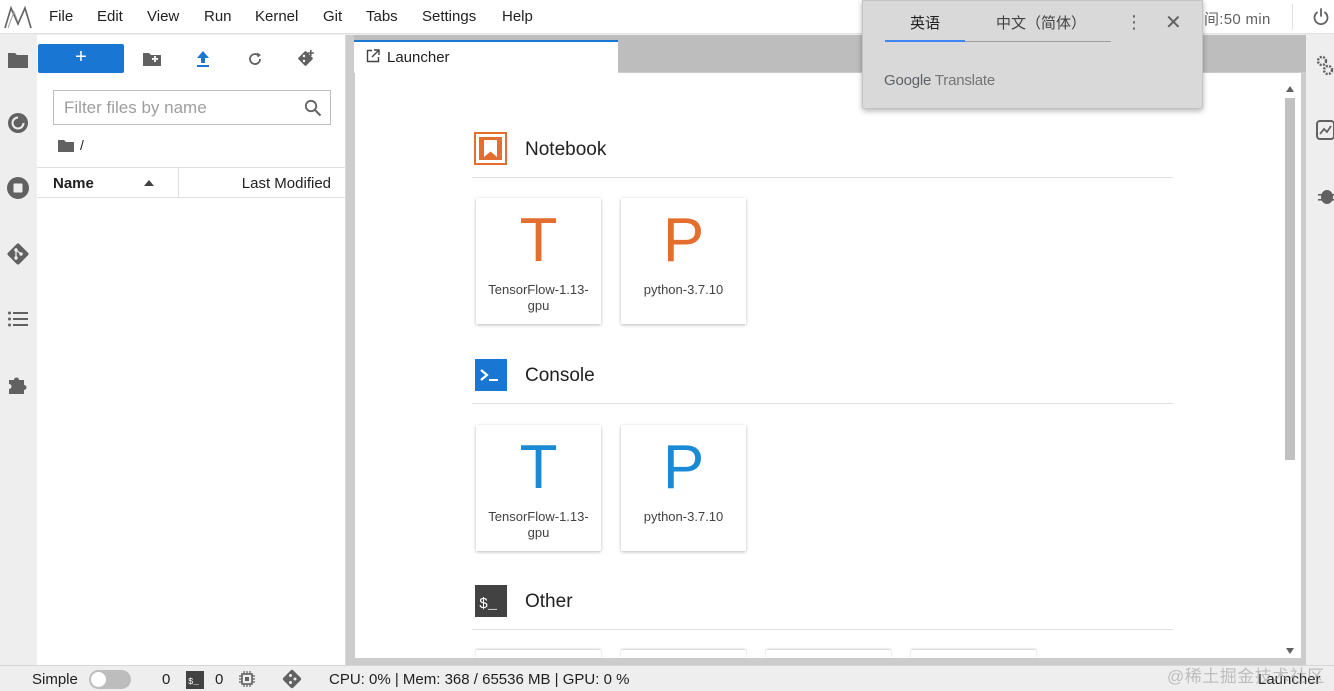 Image resolution: width=1334 pixels, height=691 pixels. I want to click on google-translate-popup: 英语 中文（简体） ⋮ ✕ Google Translate, so click(1032, 54).